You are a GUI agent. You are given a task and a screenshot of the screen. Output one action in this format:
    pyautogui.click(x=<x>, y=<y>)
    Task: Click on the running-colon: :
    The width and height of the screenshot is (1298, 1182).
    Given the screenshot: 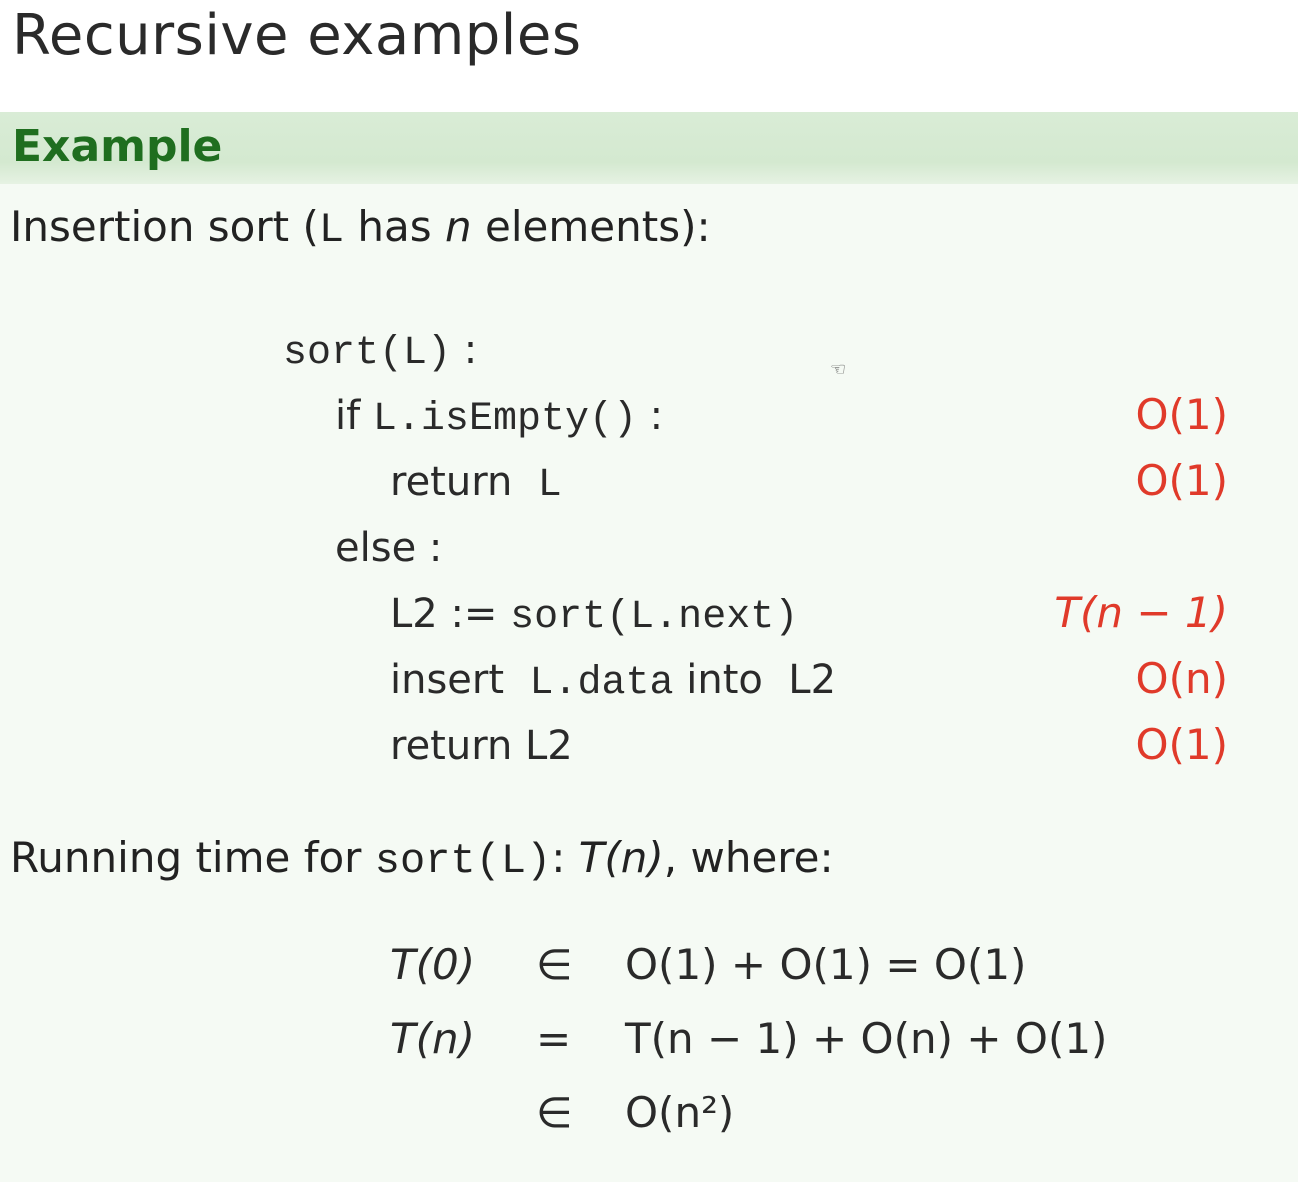 What is the action you would take?
    pyautogui.click(x=565, y=857)
    